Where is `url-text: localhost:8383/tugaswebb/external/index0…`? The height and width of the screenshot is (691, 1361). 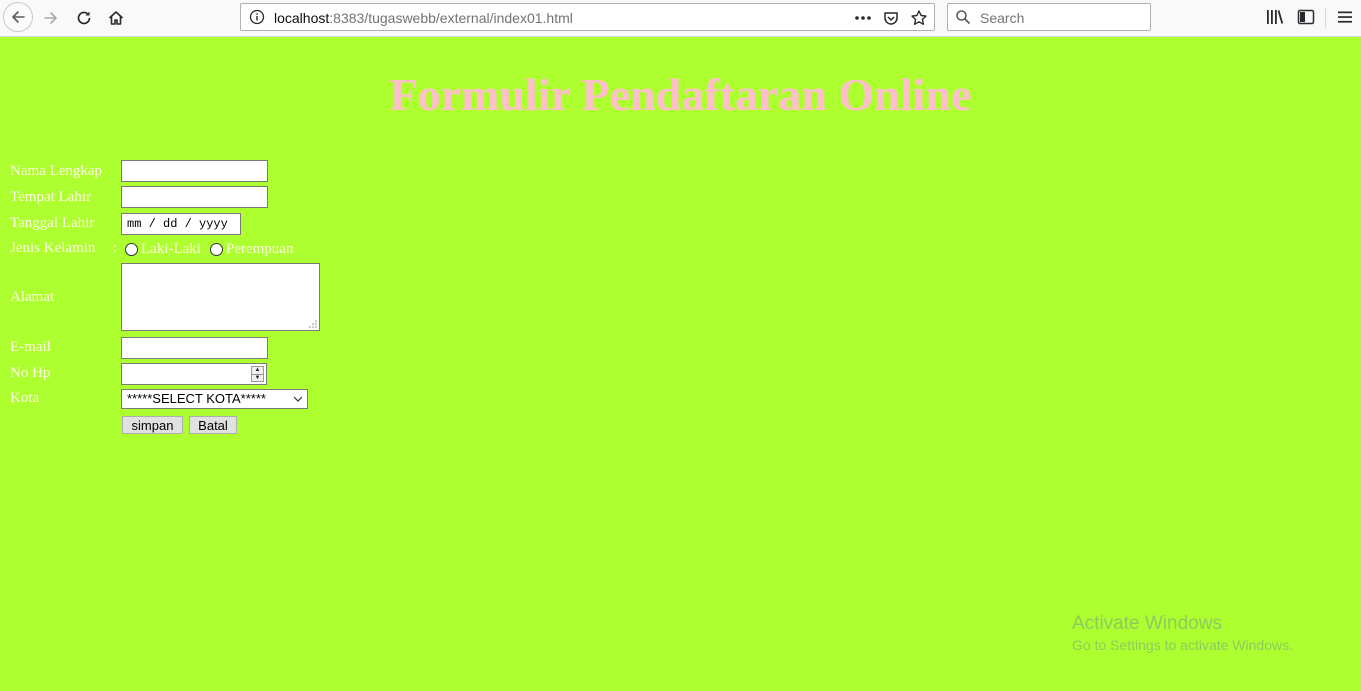 url-text: localhost:8383/tugaswebb/external/index0… is located at coordinates (423, 18).